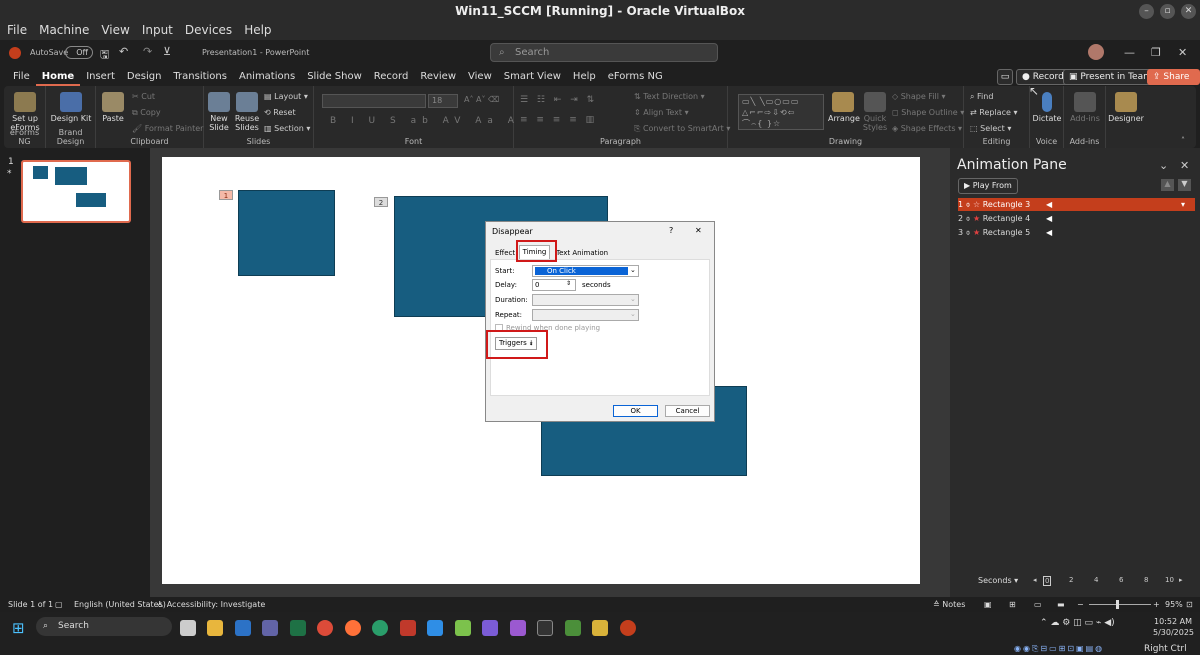 The height and width of the screenshot is (655, 1200). What do you see at coordinates (1156, 52) in the screenshot?
I see `maximize-app-icon: ❐` at bounding box center [1156, 52].